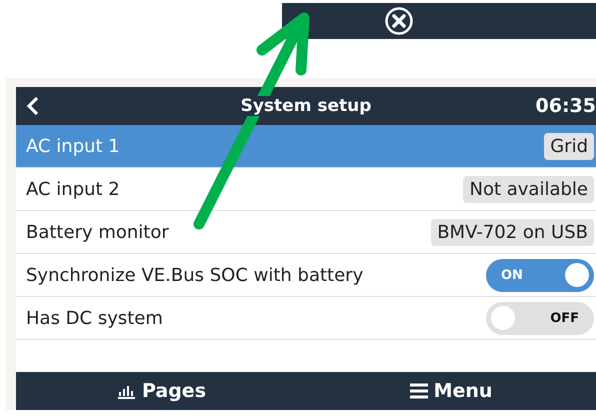  What do you see at coordinates (73, 189) in the screenshot?
I see `row-label: AC input 2` at bounding box center [73, 189].